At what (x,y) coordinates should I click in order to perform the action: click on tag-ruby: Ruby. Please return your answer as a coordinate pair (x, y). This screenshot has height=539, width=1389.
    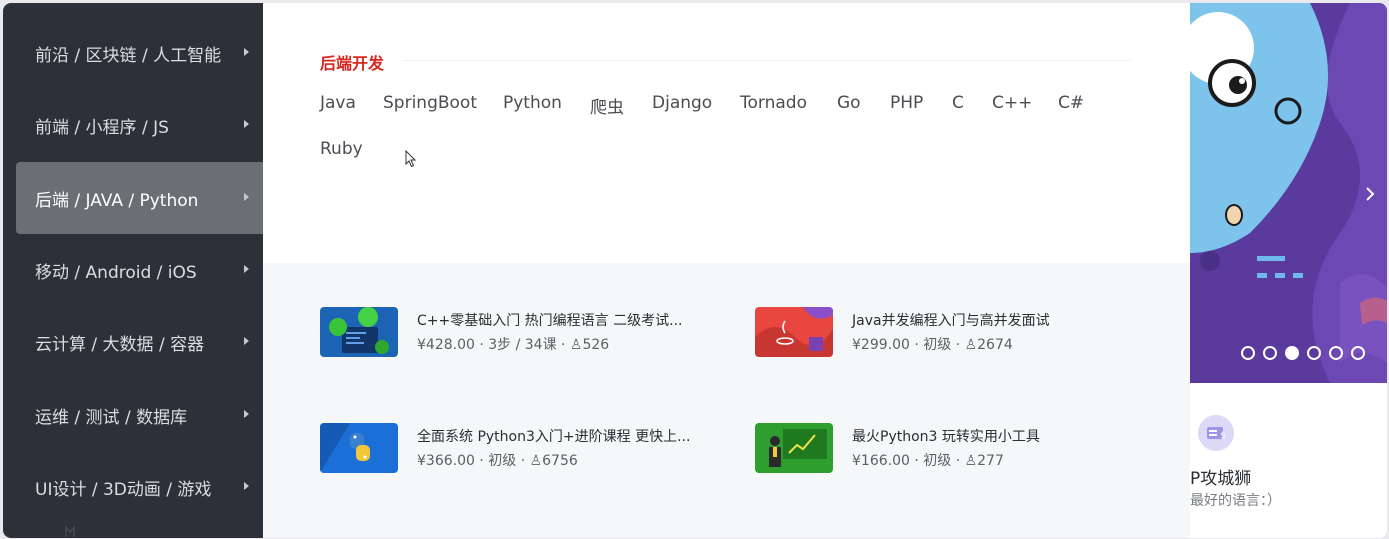
    Looking at the image, I should click on (341, 149).